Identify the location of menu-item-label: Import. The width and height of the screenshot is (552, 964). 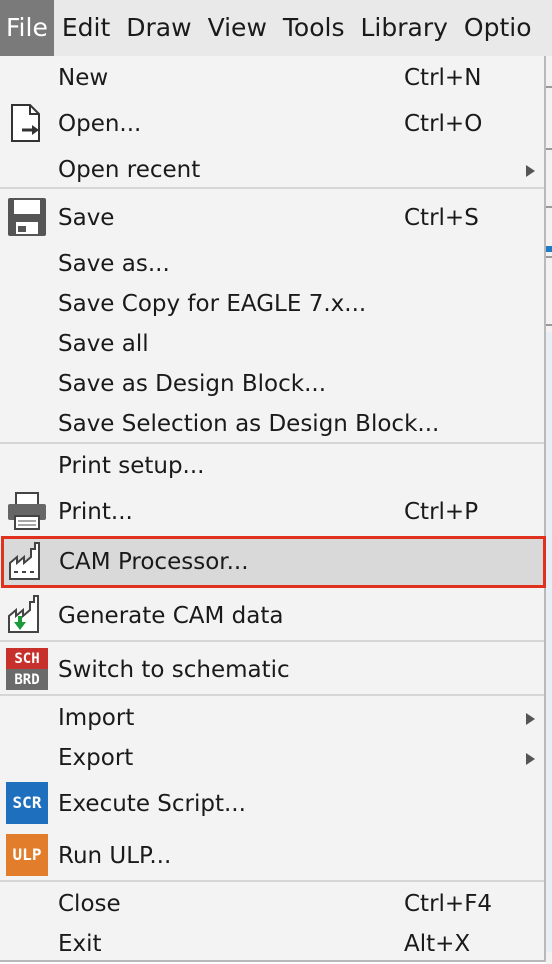
(96, 718).